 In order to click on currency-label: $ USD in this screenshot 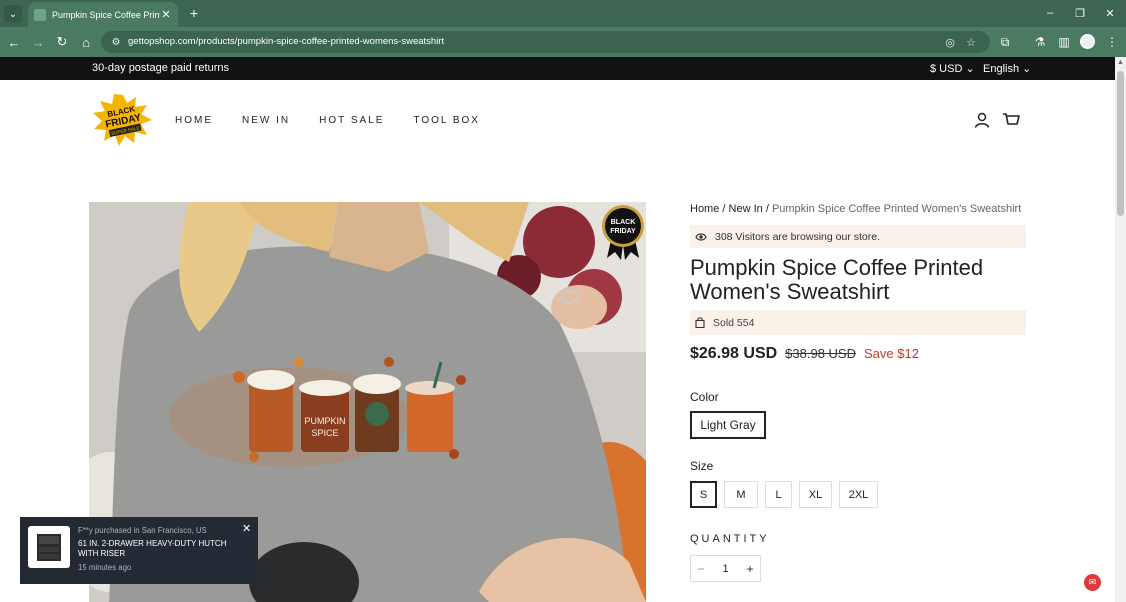, I will do `click(946, 69)`.